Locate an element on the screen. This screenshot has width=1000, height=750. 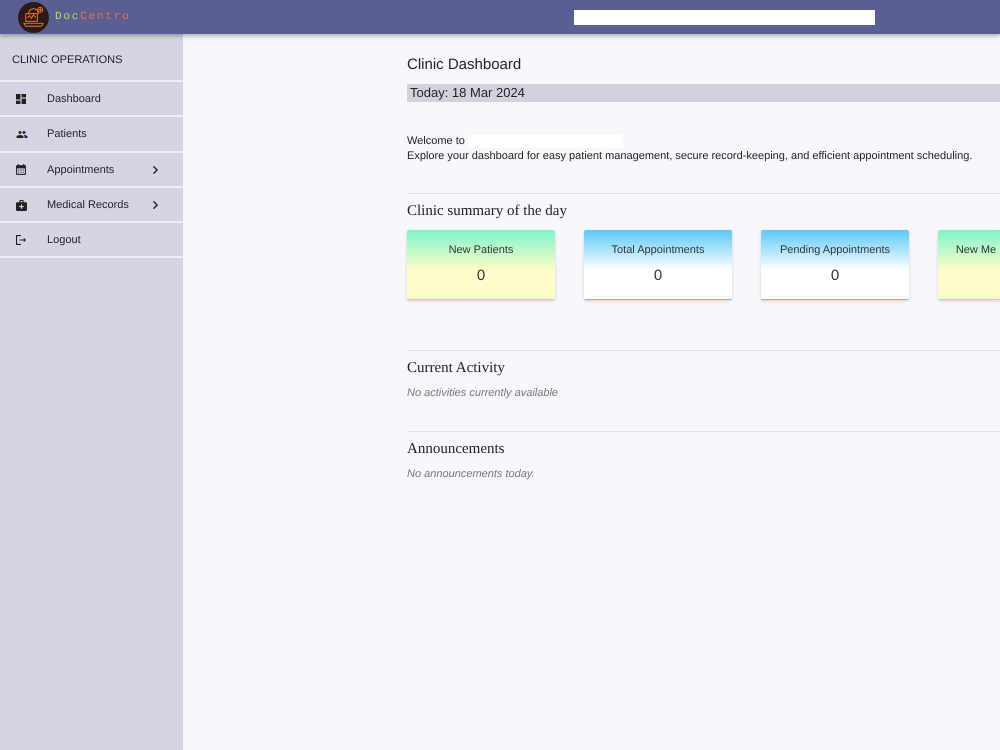
section-heading: Announcements is located at coordinates (456, 449).